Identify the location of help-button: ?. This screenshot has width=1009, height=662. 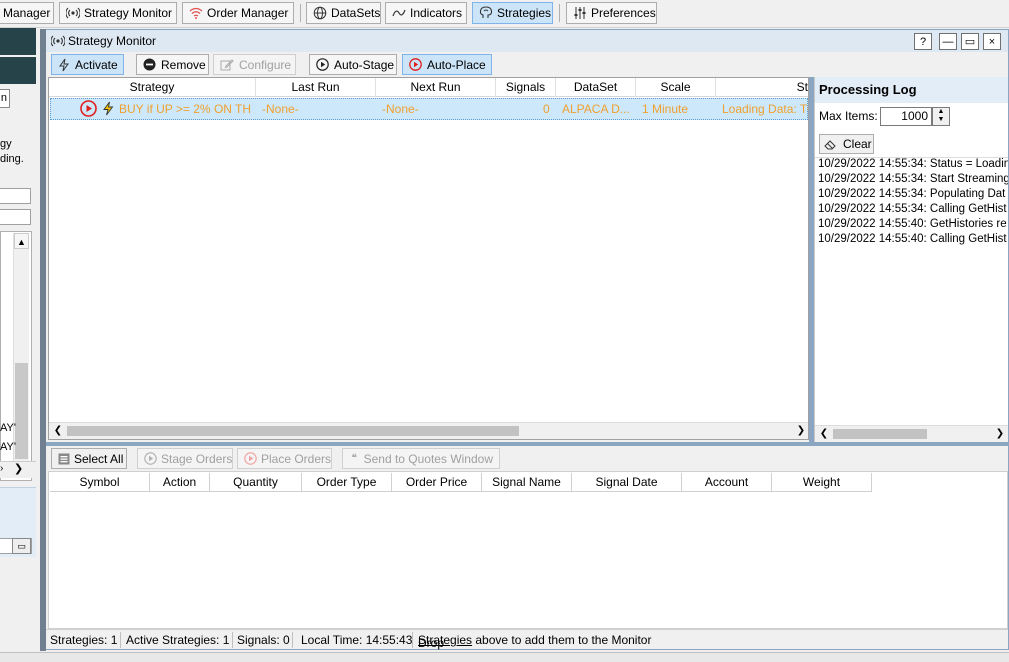
(923, 41).